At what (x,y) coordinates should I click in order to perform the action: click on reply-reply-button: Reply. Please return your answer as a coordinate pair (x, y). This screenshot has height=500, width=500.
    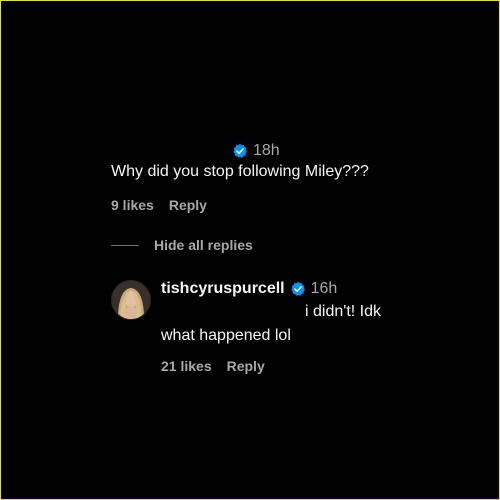
    Looking at the image, I should click on (246, 366).